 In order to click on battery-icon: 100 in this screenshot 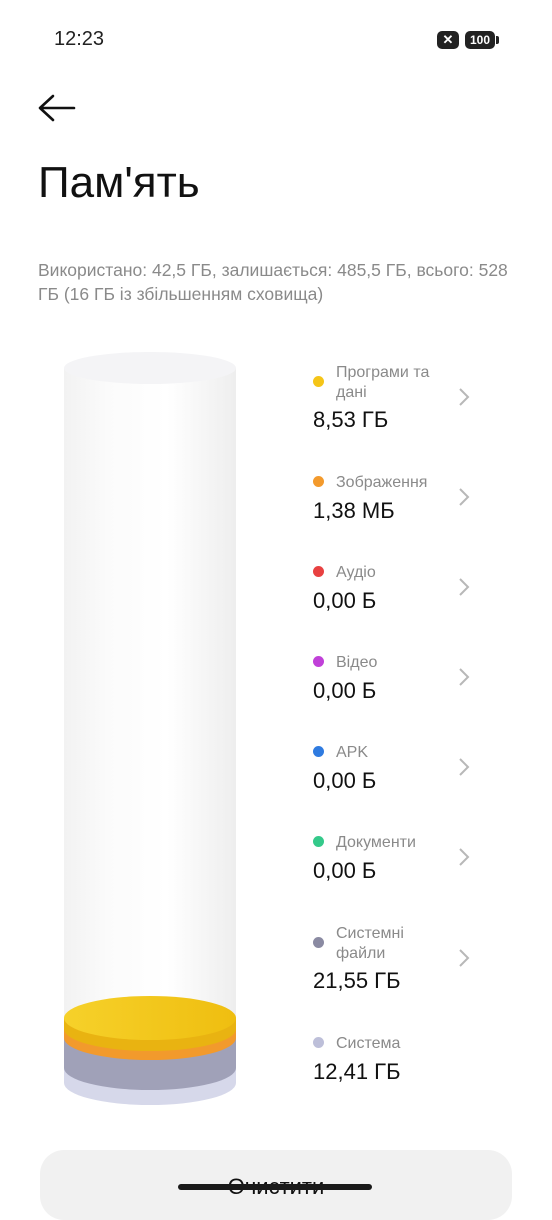, I will do `click(480, 40)`.